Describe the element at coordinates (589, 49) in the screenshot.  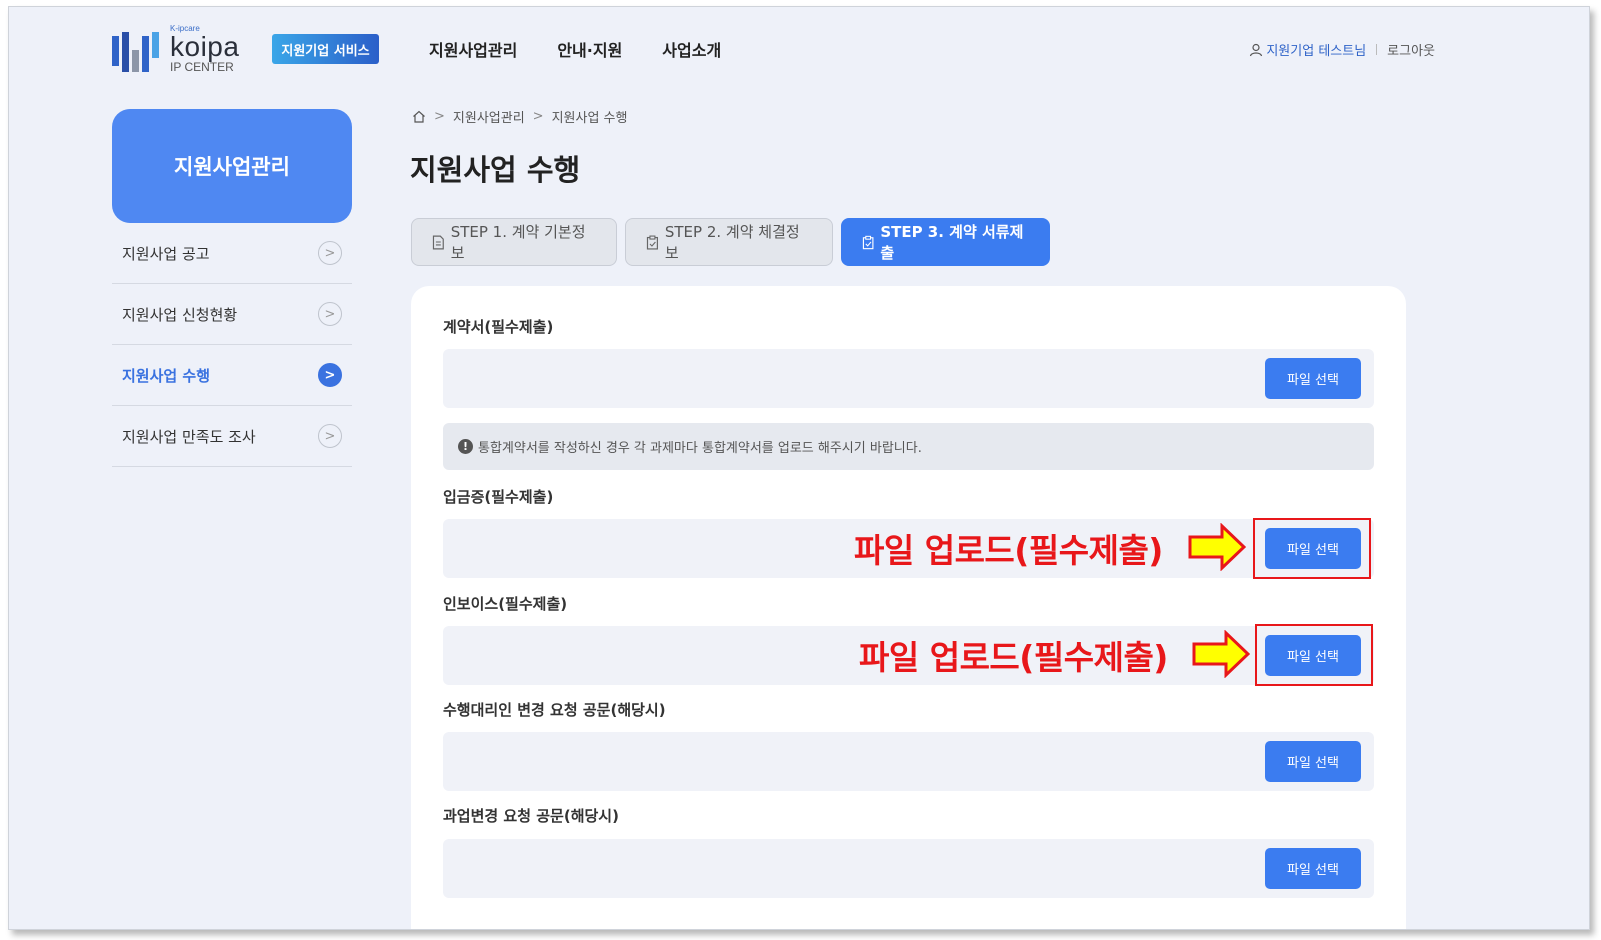
I see `nav-item-guide-support: 안내·지원` at that location.